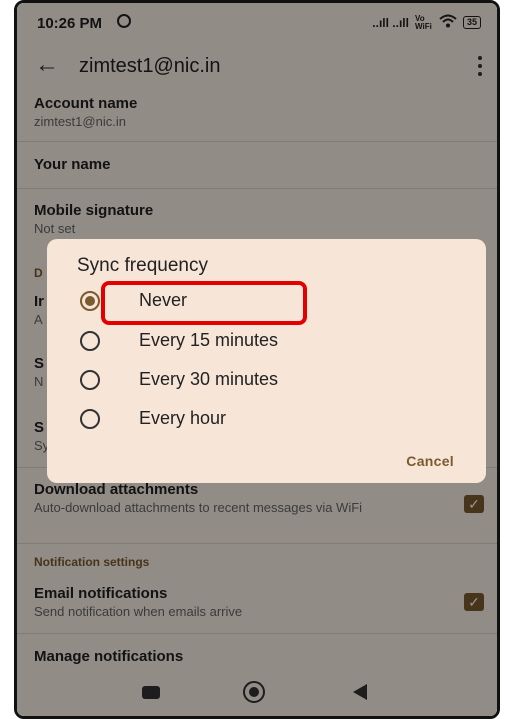 The height and width of the screenshot is (719, 505). I want to click on radio-selected-icon, so click(90, 301).